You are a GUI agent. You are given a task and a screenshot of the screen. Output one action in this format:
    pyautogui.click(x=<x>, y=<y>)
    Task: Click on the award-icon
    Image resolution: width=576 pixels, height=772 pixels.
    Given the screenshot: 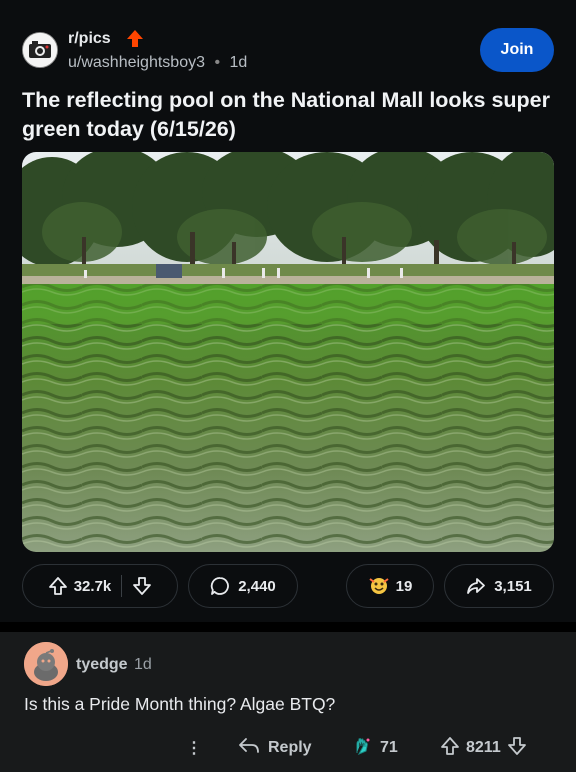 What is the action you would take?
    pyautogui.click(x=379, y=586)
    